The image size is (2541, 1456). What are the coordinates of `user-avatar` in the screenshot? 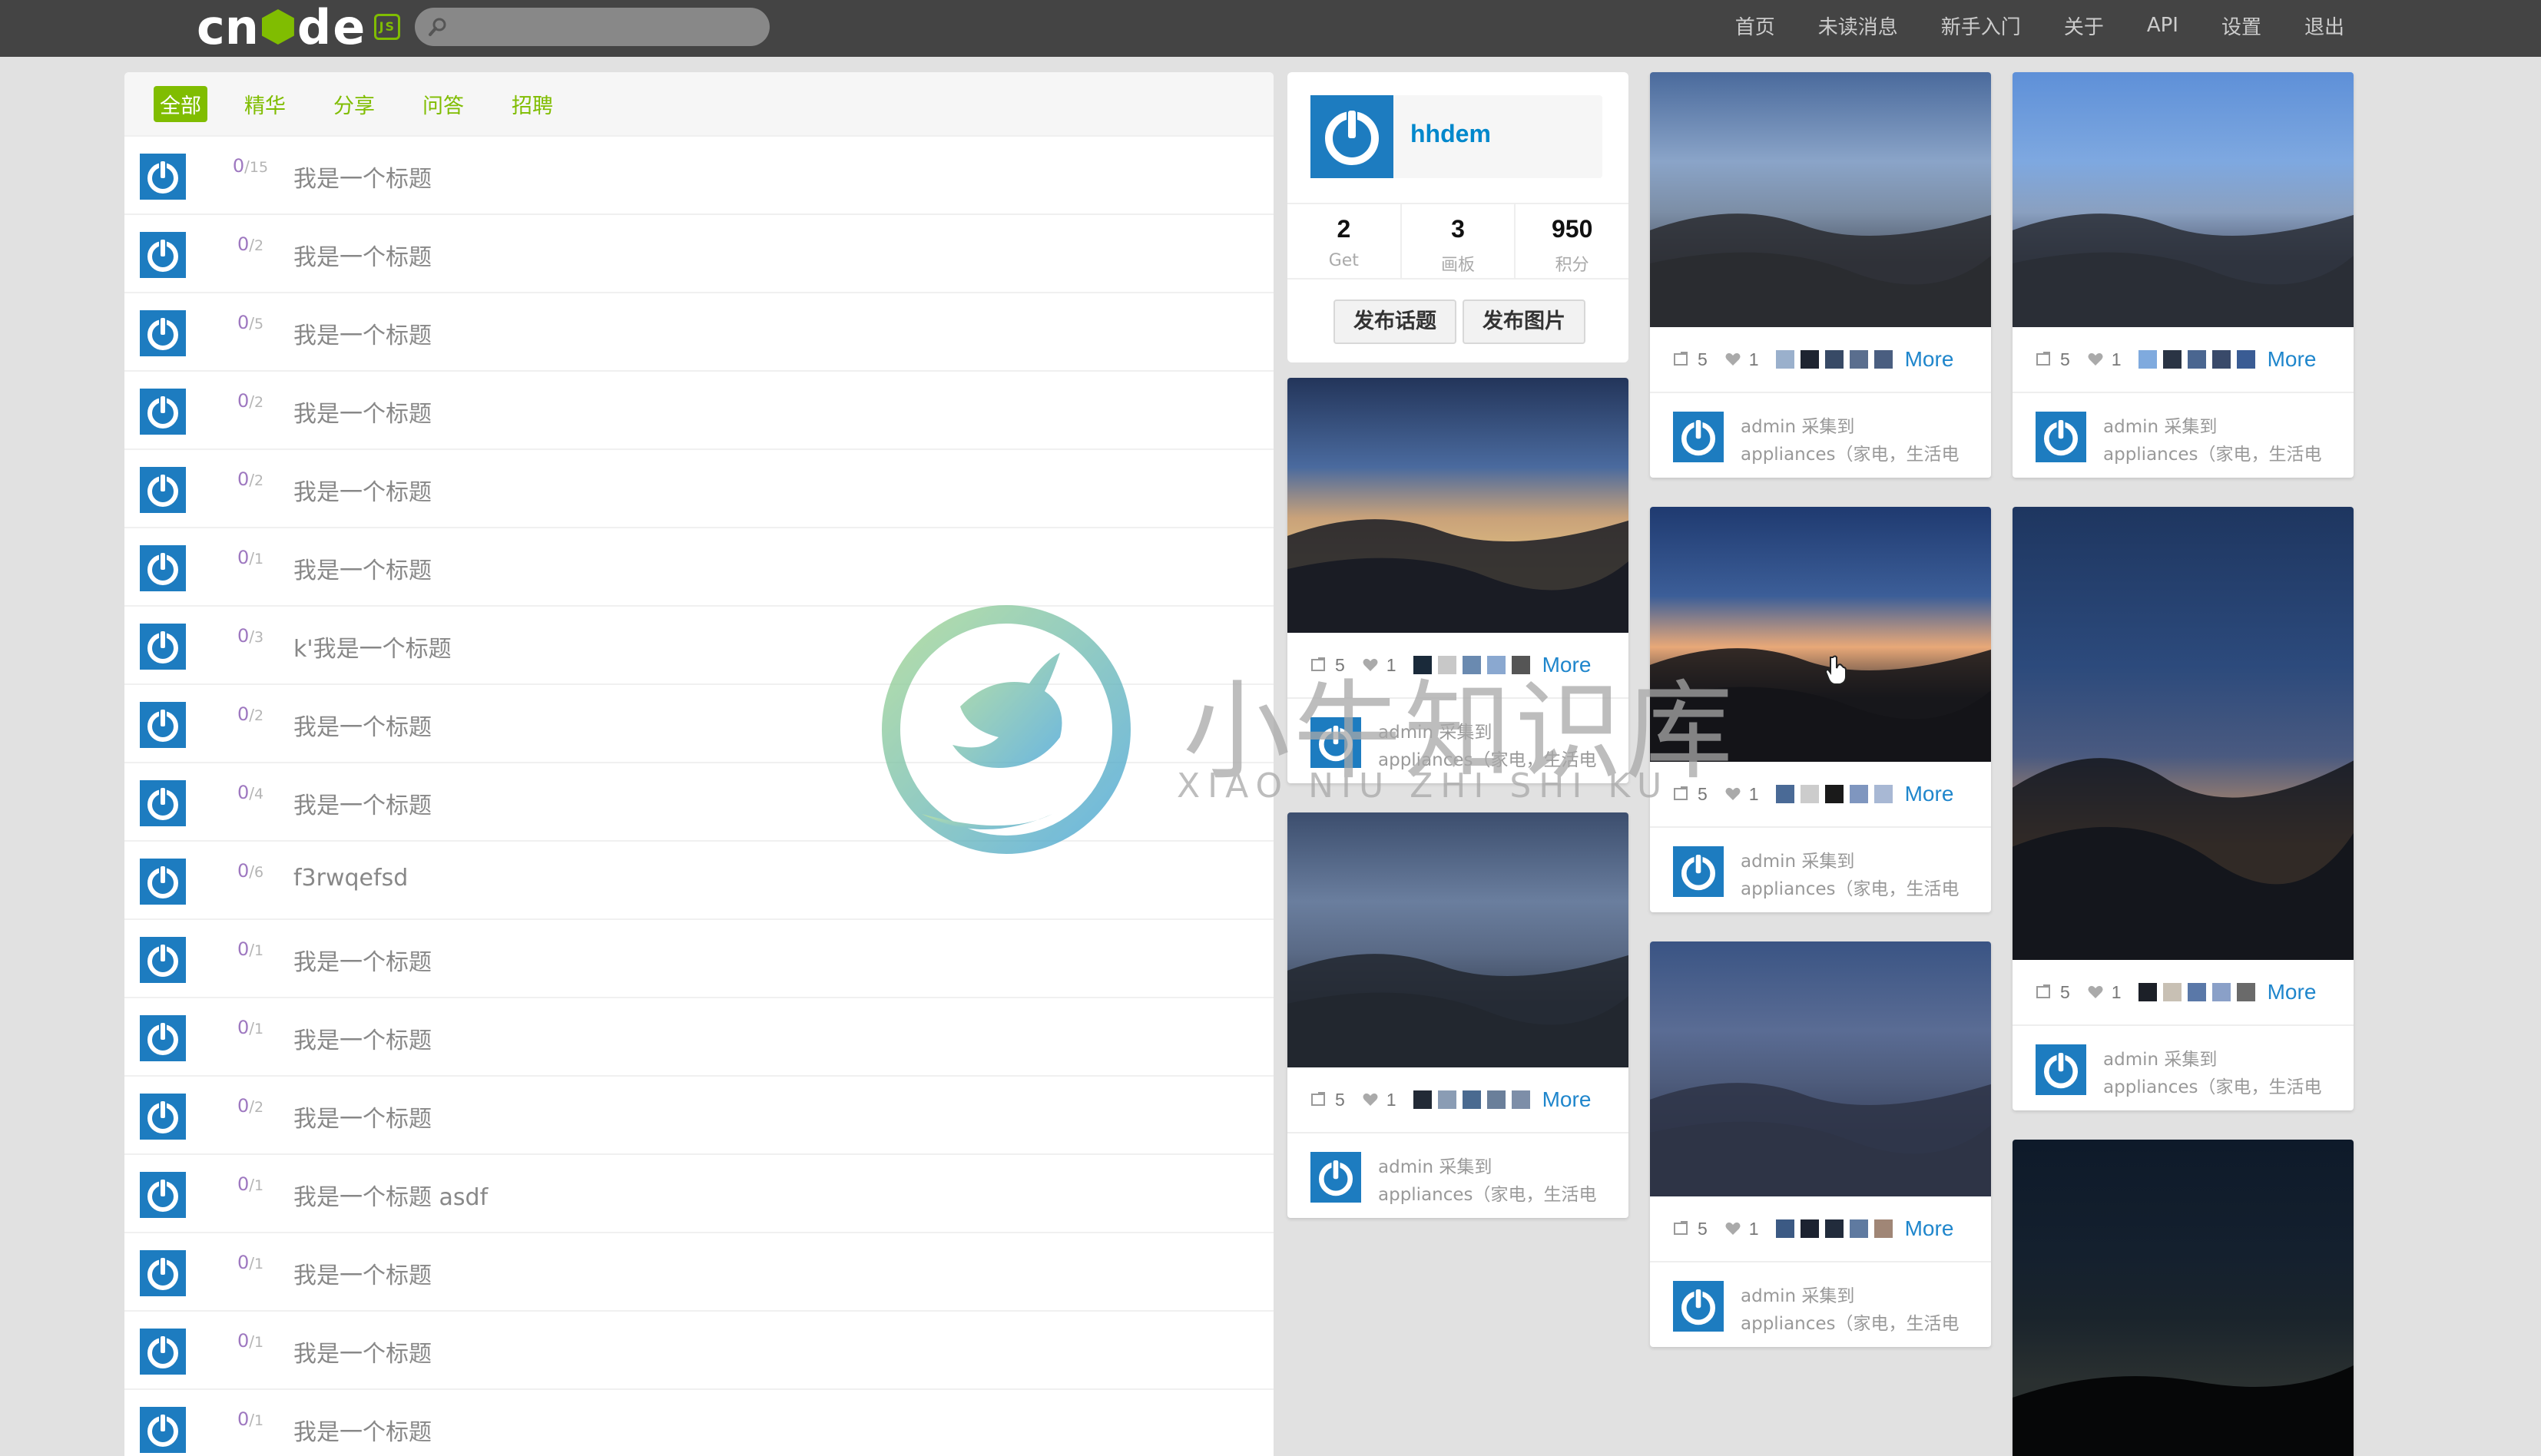 It's located at (1351, 136).